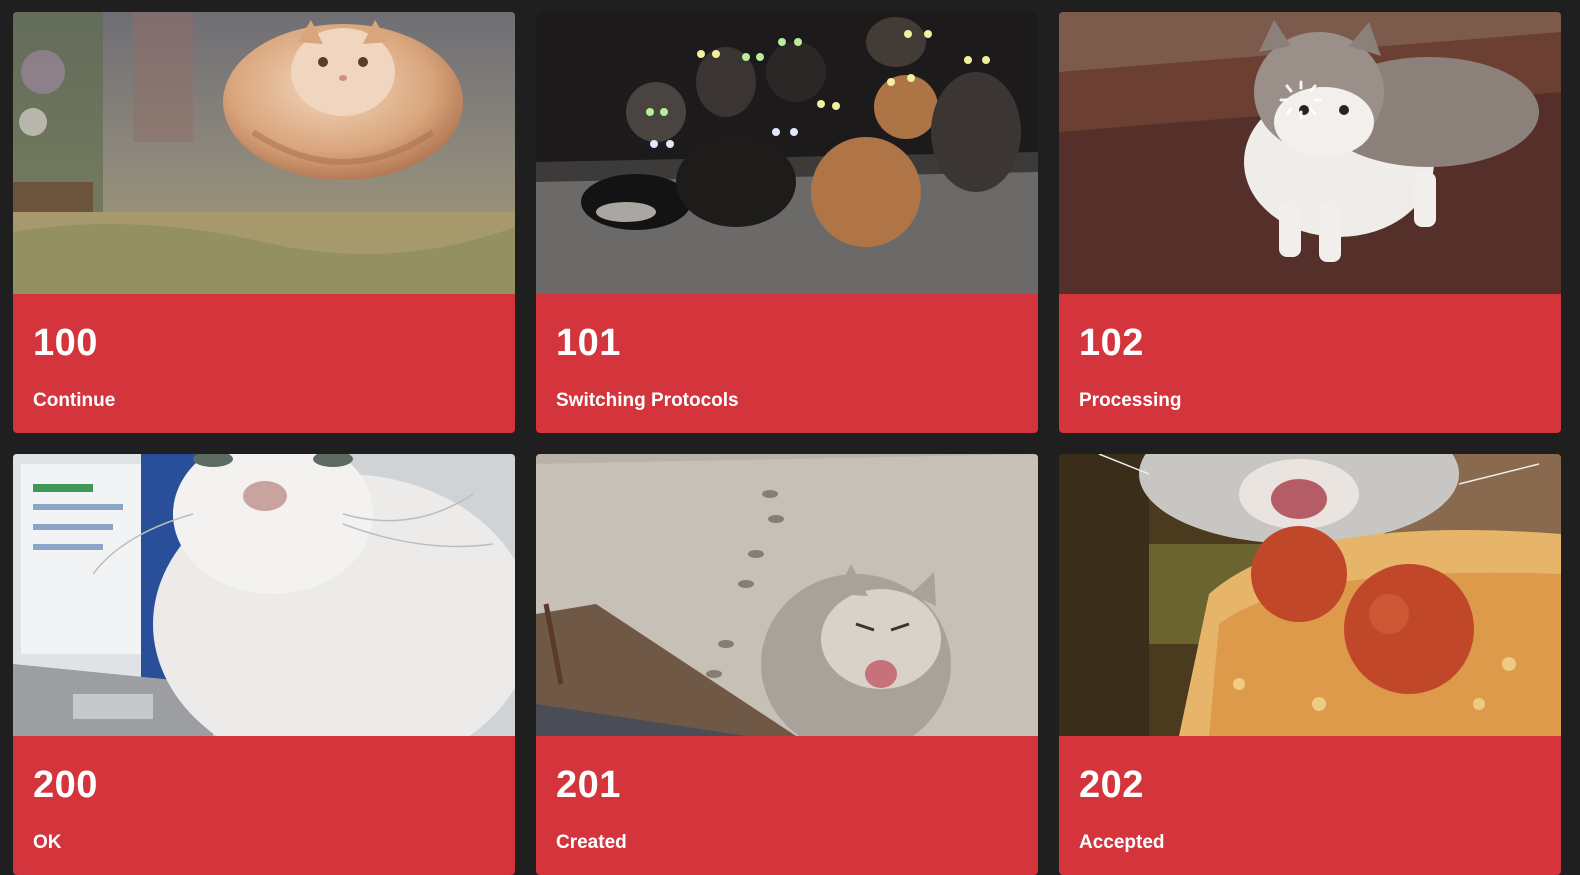  What do you see at coordinates (787, 363) in the screenshot?
I see `card-caption: 101 Switching Protocols` at bounding box center [787, 363].